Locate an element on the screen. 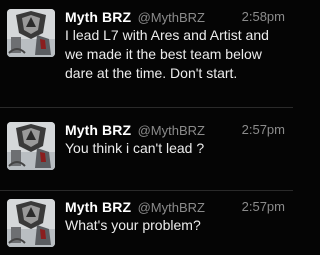 The height and width of the screenshot is (255, 320). tweet-text: What's your problem? is located at coordinates (133, 225).